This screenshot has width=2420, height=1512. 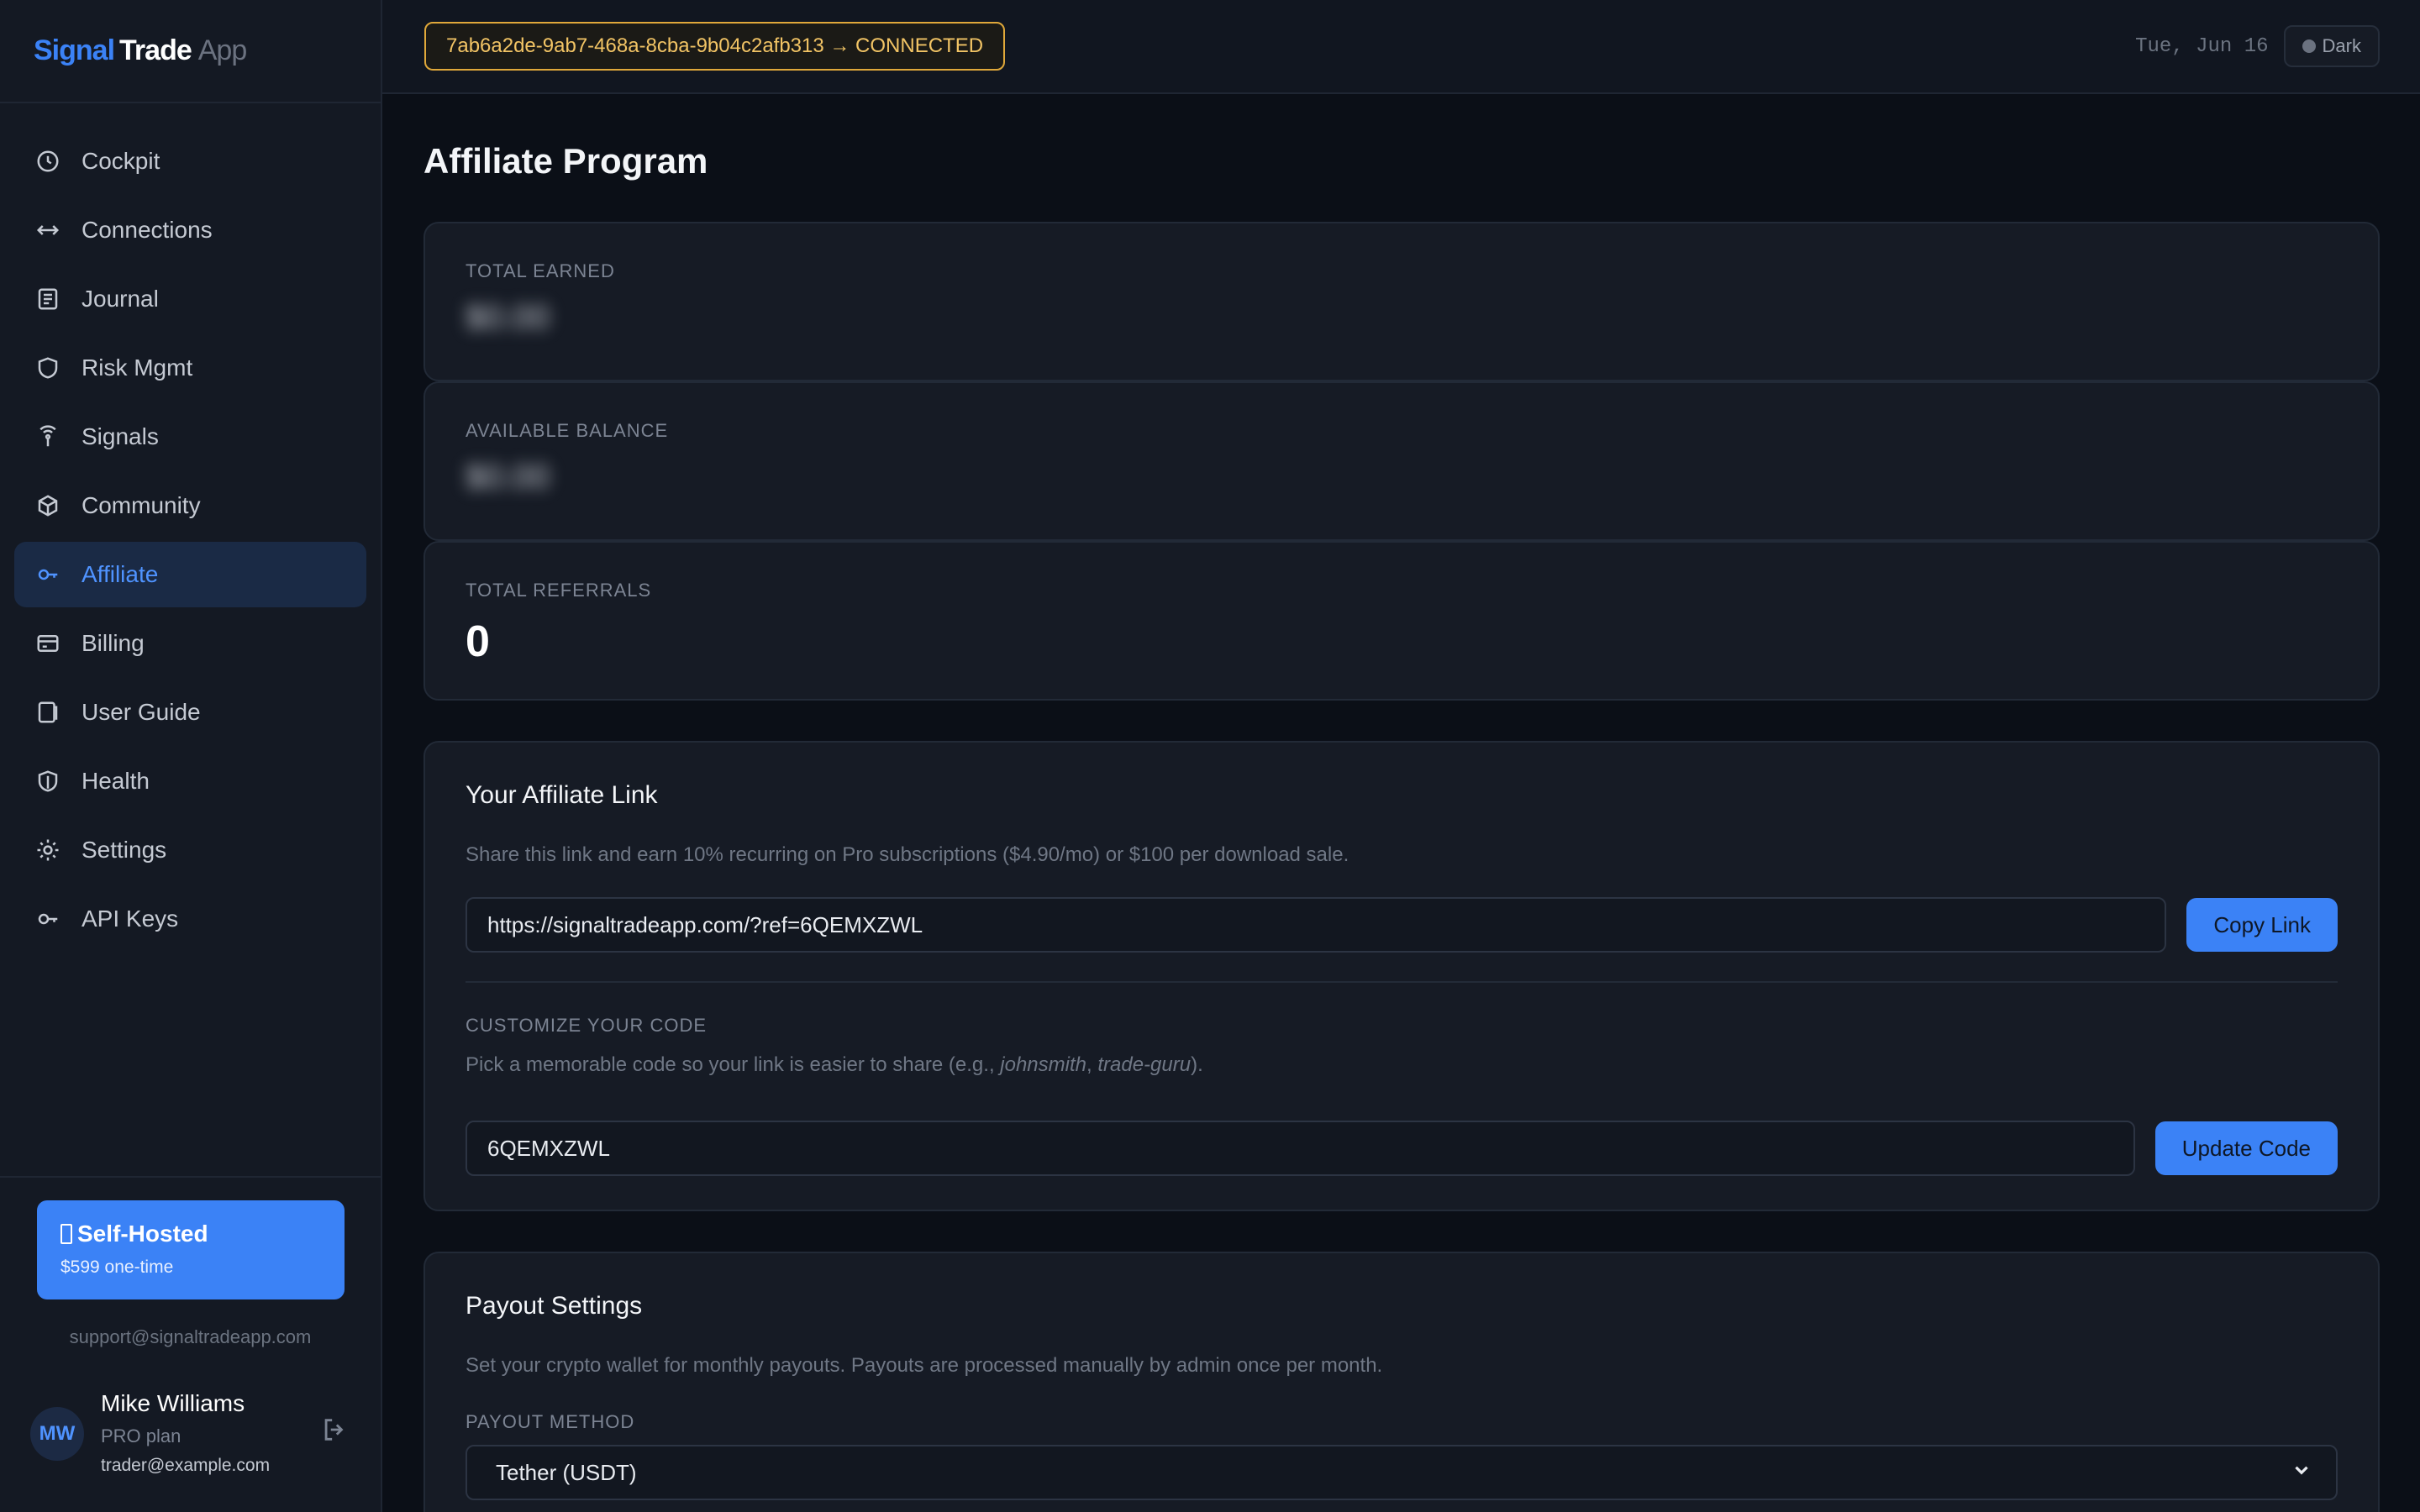 I want to click on sidebar-item-health: Health, so click(x=190, y=781).